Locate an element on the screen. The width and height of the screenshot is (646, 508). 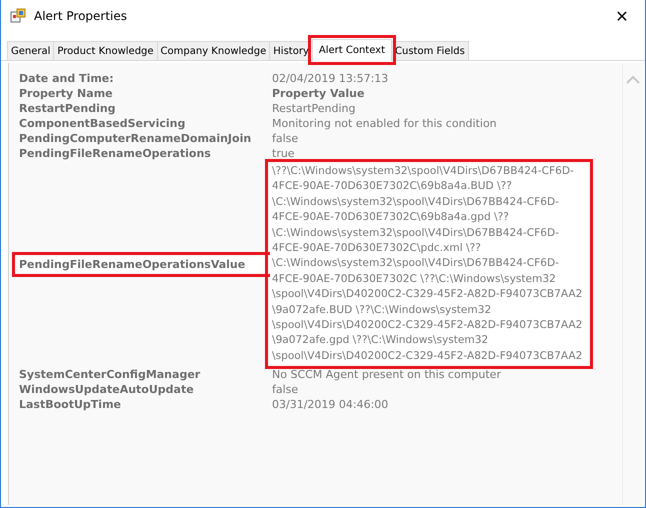
property-value: \9a072afe.gpd \??\C:\Windows\system32 is located at coordinates (381, 340).